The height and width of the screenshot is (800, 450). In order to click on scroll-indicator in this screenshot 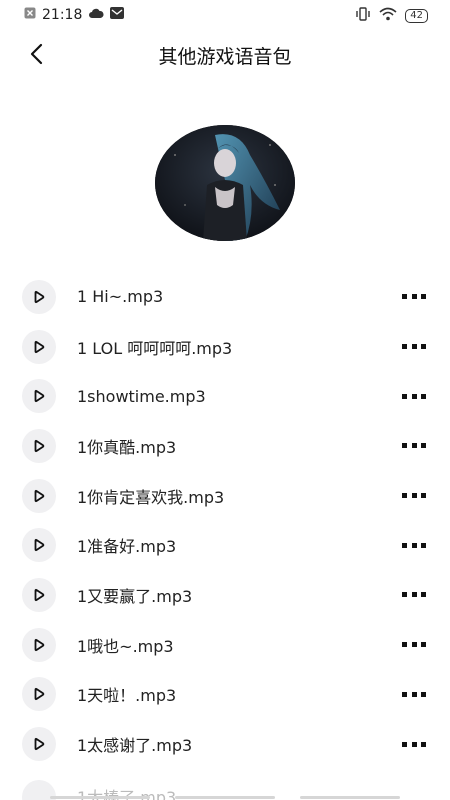, I will do `click(225, 798)`.